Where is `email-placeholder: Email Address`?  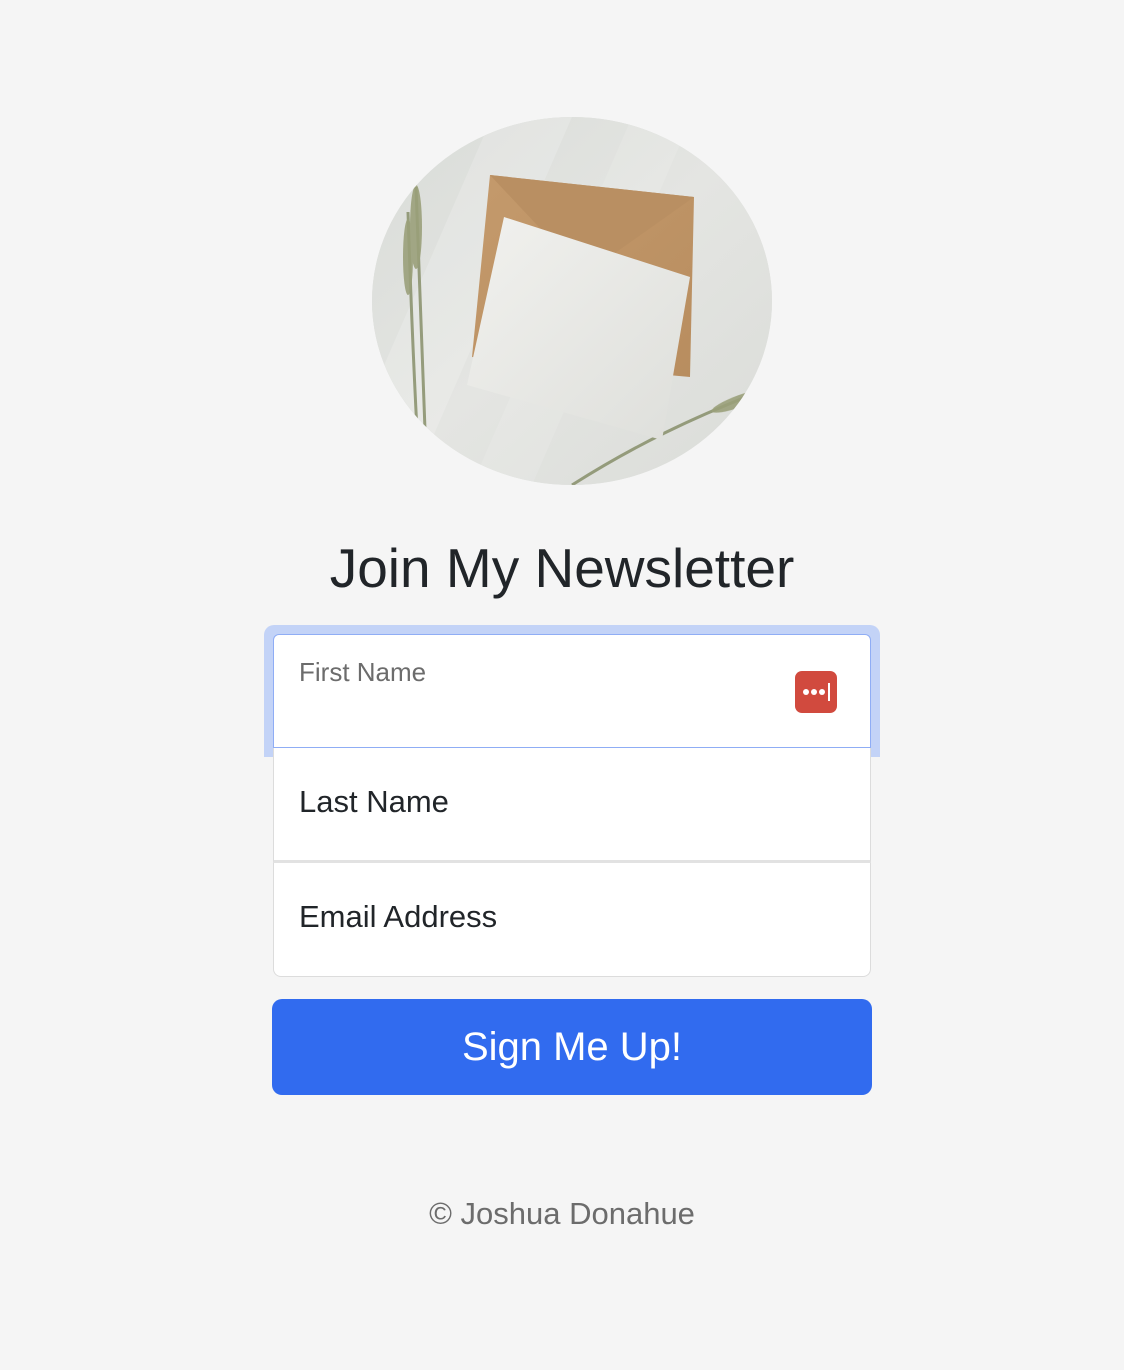 email-placeholder: Email Address is located at coordinates (398, 916).